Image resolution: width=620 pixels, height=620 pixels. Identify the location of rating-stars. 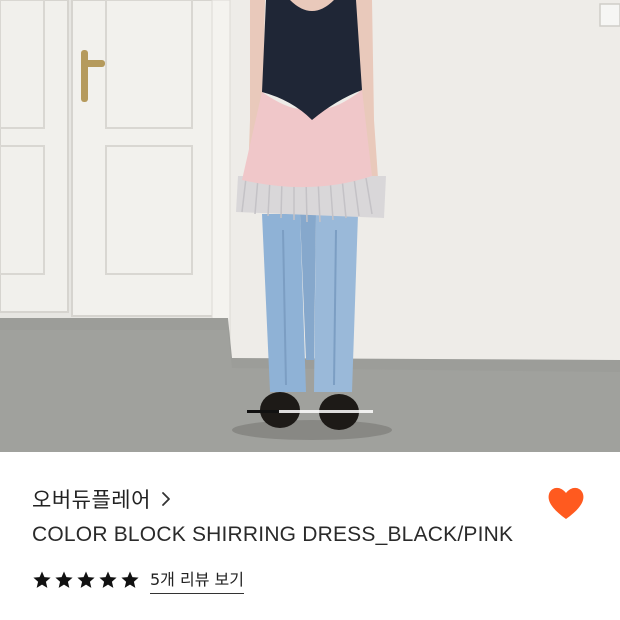
(87, 580).